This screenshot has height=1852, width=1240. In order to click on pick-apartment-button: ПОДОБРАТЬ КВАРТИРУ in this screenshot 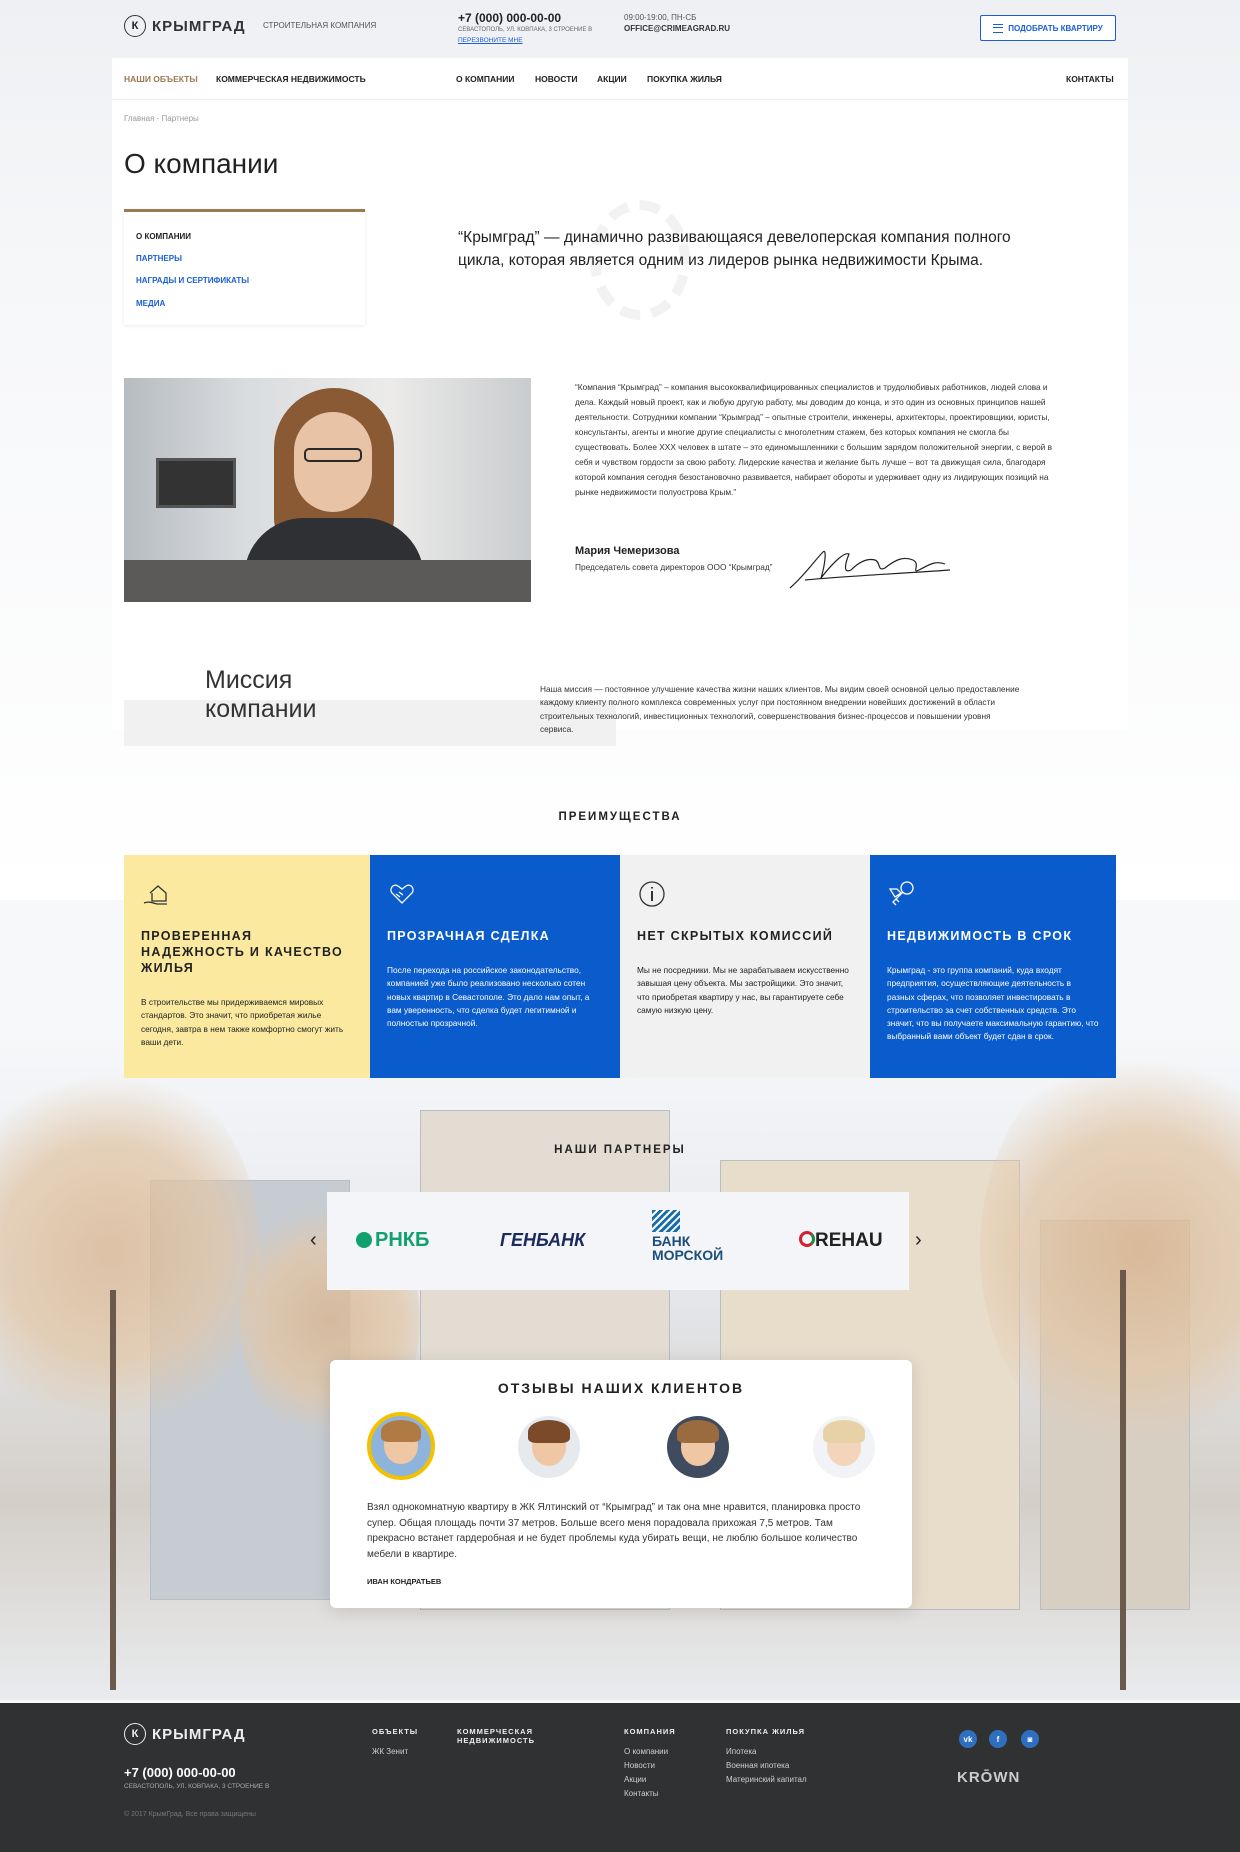, I will do `click(1048, 28)`.